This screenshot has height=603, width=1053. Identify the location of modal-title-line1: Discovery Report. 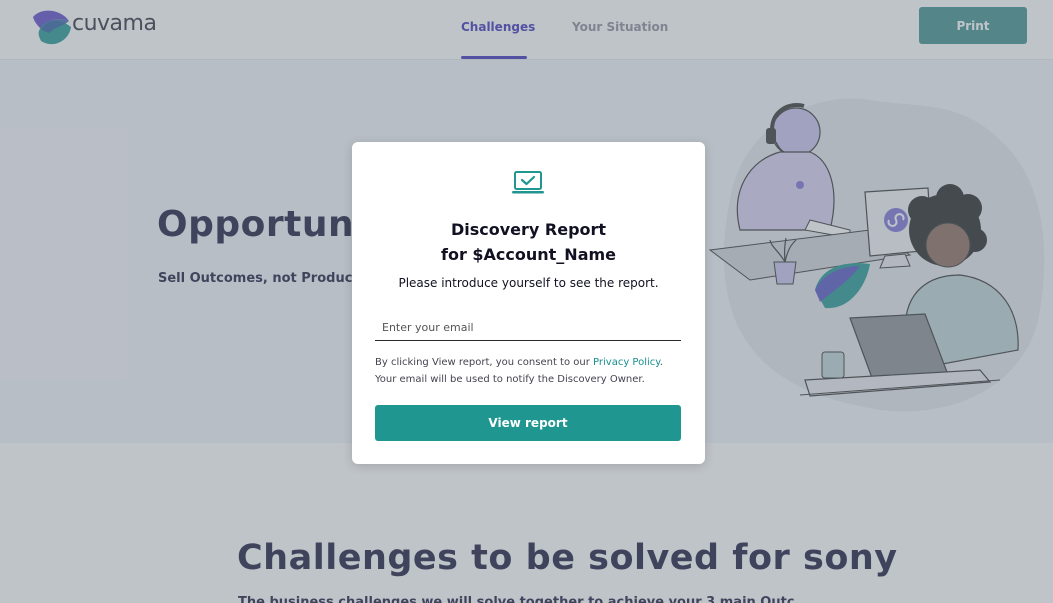
(528, 229).